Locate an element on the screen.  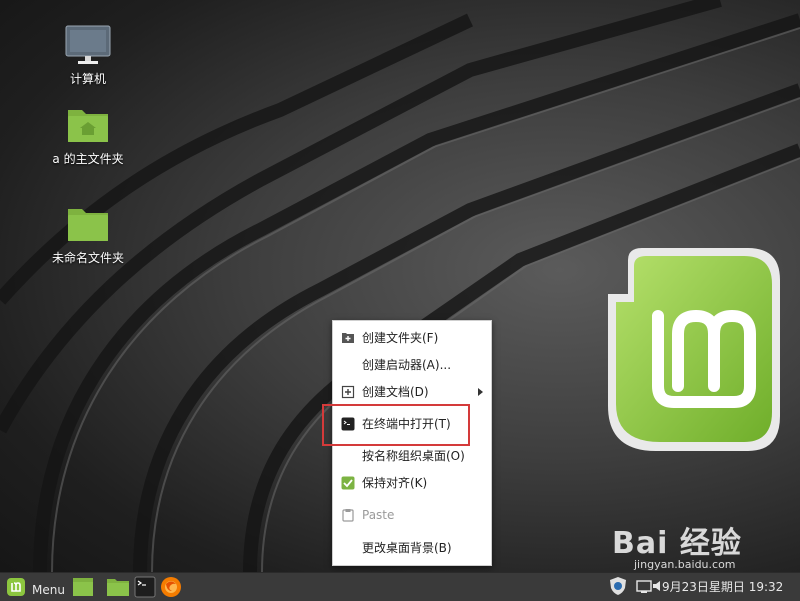
new-folder-icon is located at coordinates (348, 338).